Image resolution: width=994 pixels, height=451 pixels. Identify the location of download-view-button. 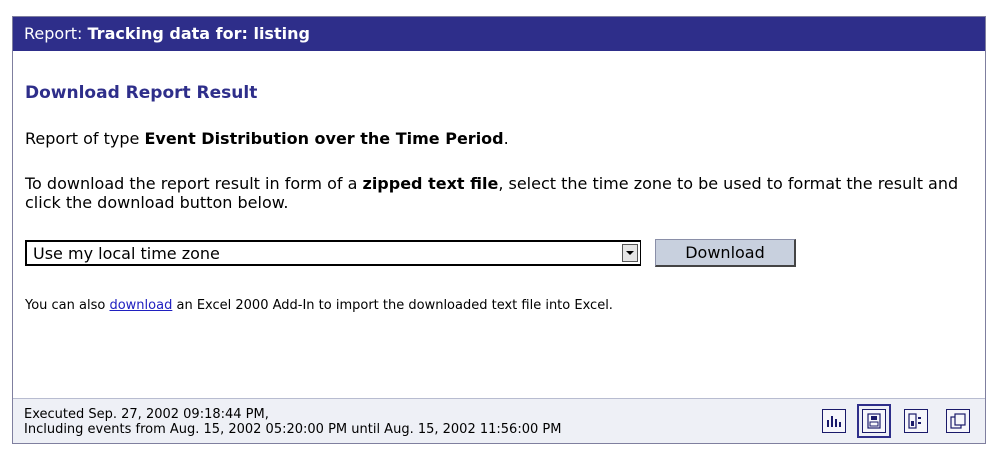
(874, 421).